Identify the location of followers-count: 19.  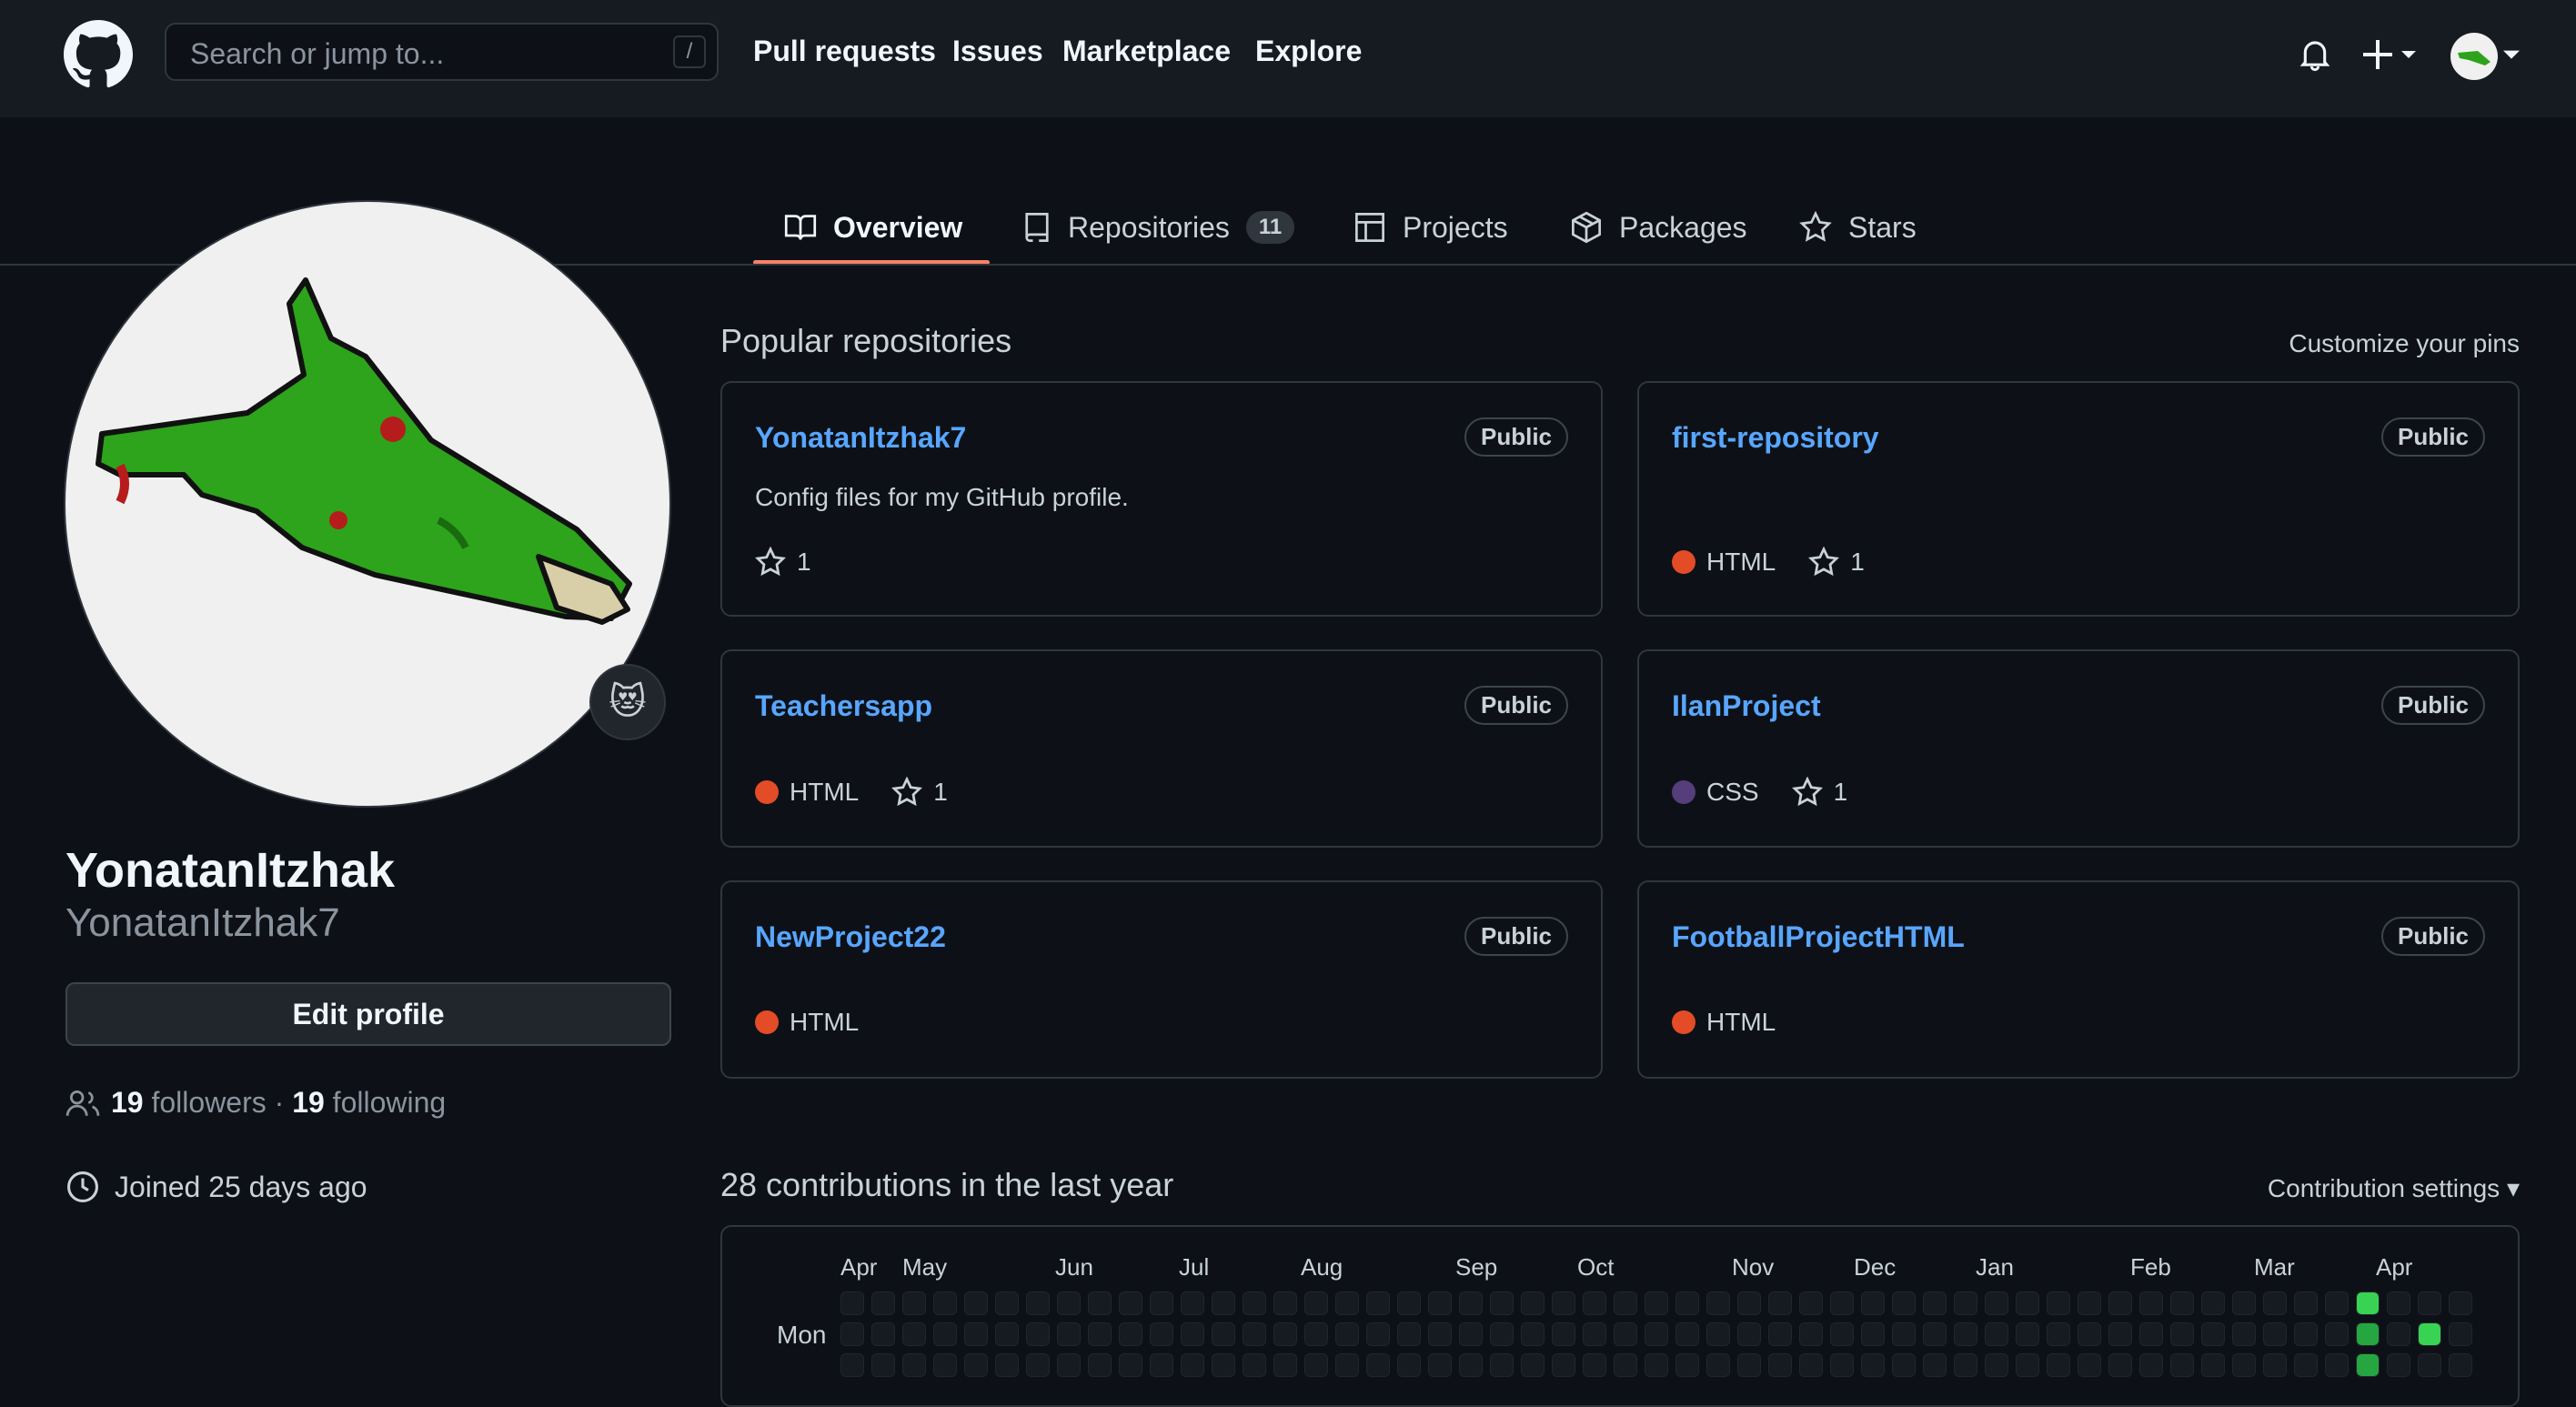
(127, 1103).